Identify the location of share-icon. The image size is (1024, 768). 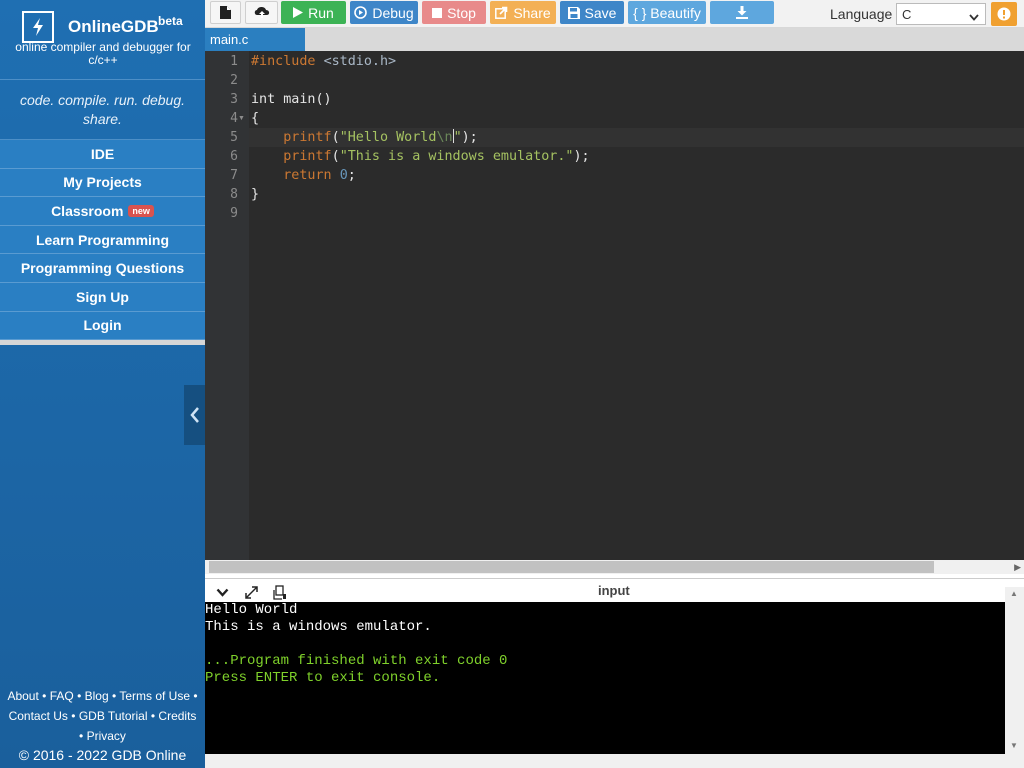
(501, 12).